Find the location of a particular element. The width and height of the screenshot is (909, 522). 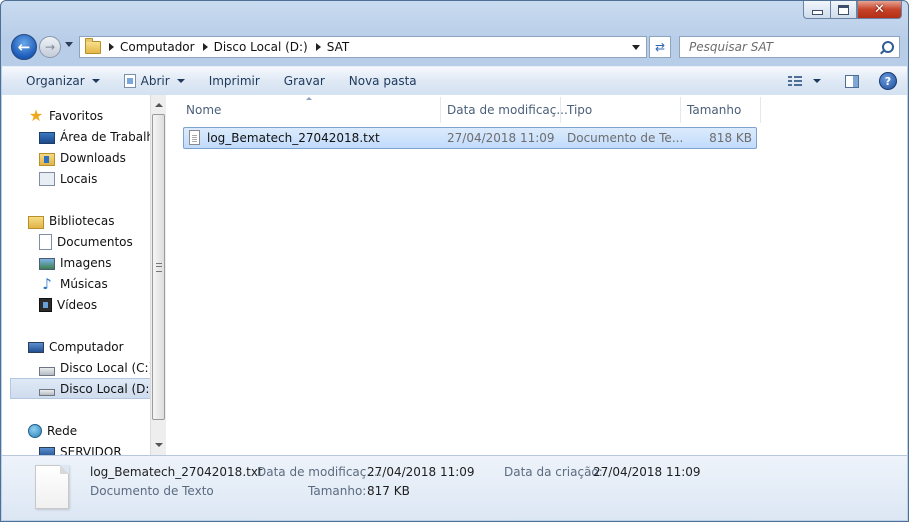

back-arrow-icon: ← is located at coordinates (24, 47).